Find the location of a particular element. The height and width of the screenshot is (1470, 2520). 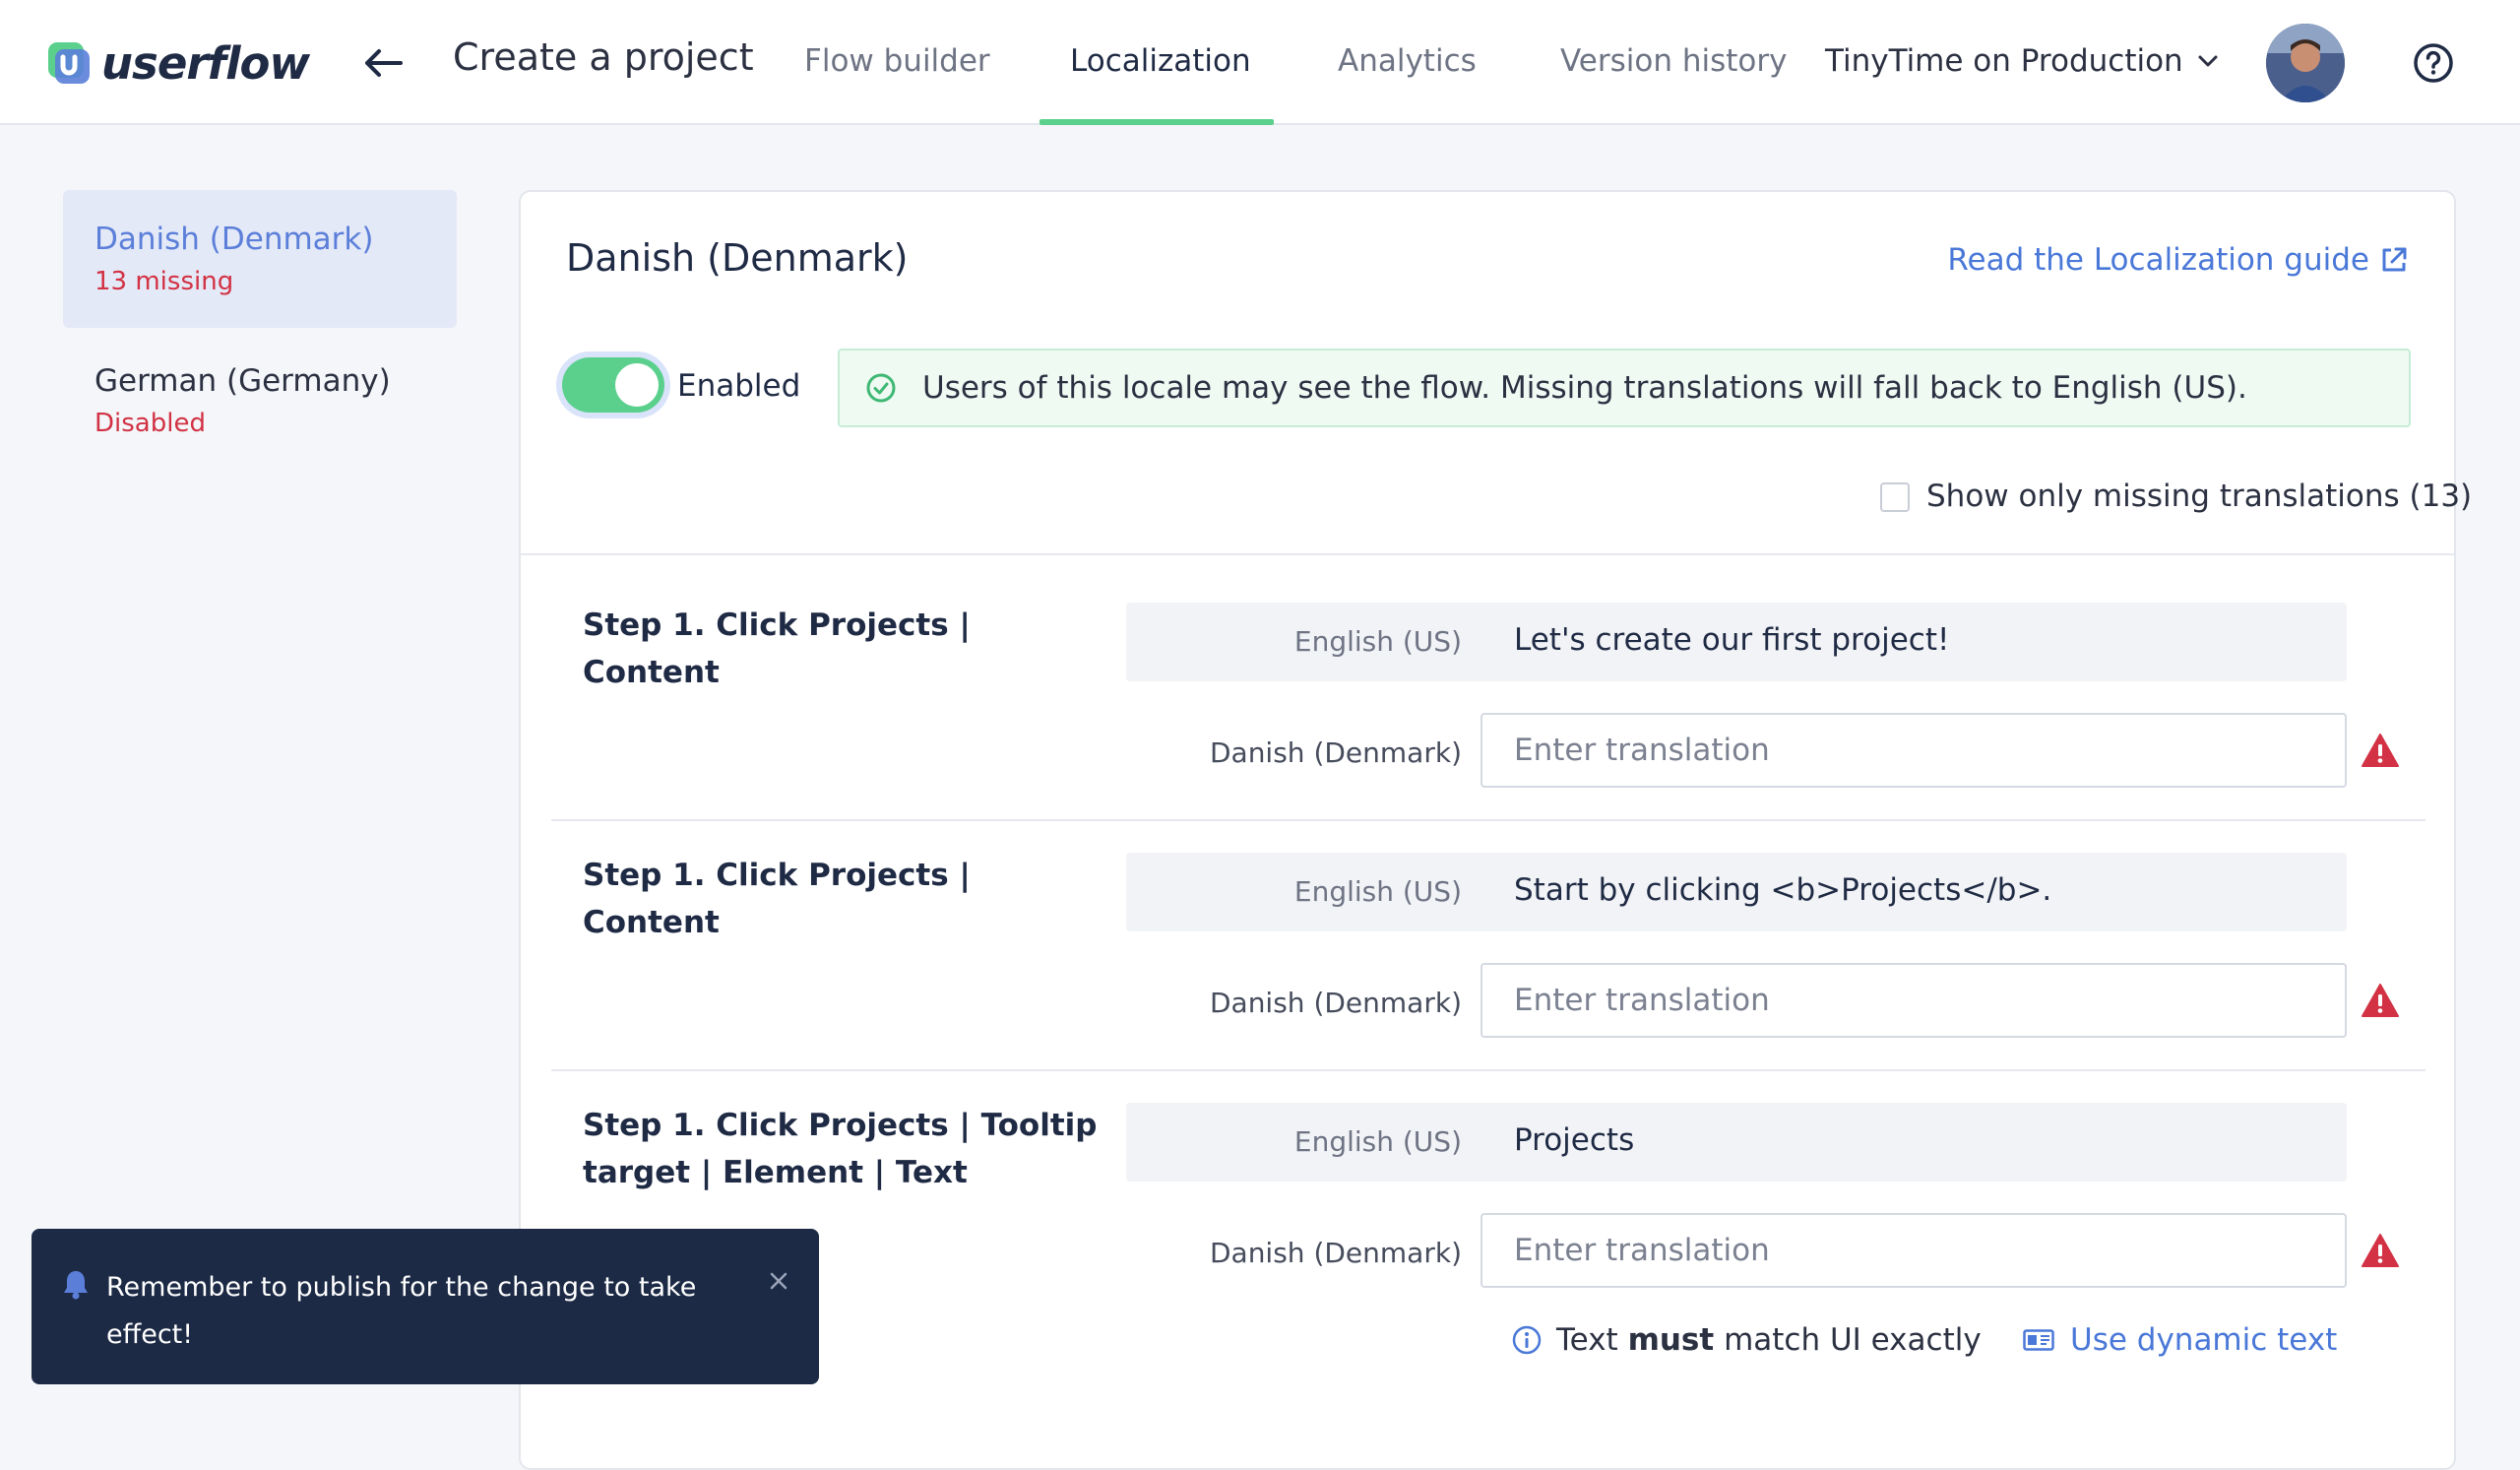

project-title: Create a project is located at coordinates (603, 57).